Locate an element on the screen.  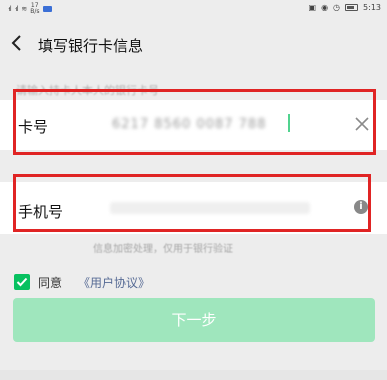
clear-icon is located at coordinates (362, 124).